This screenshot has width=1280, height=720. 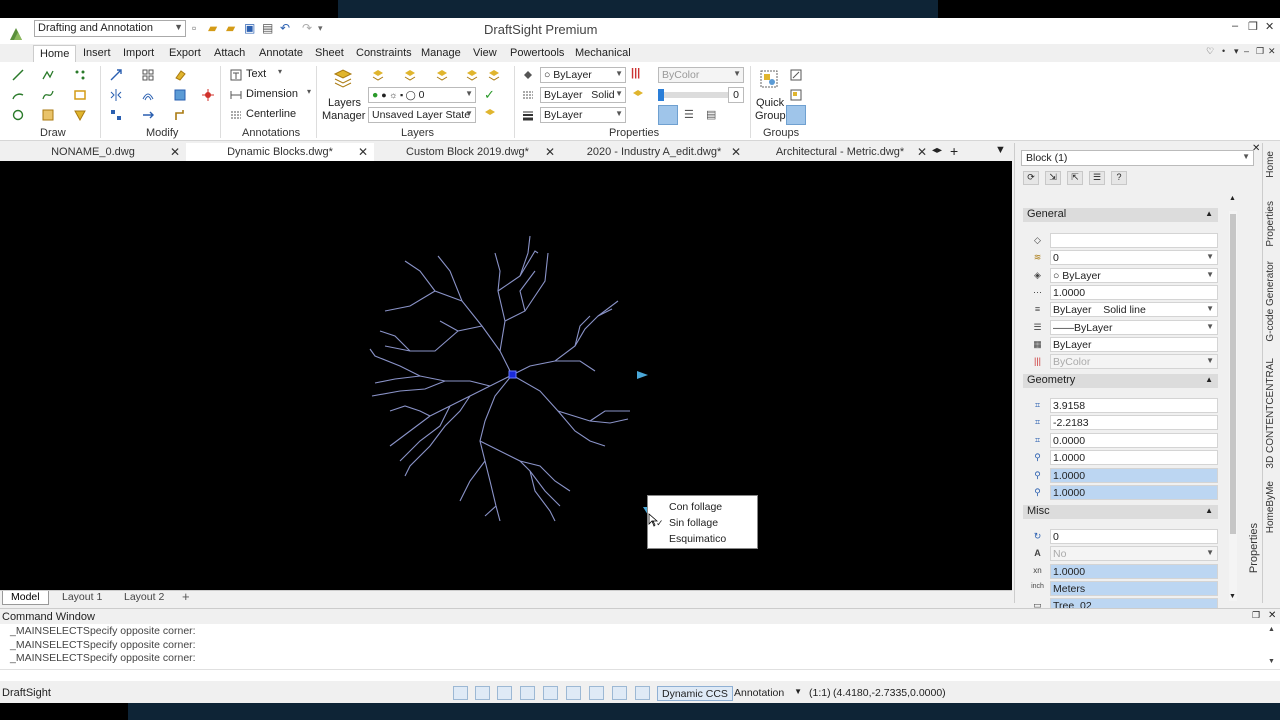 I want to click on help-icon: ?, so click(x=1119, y=178).